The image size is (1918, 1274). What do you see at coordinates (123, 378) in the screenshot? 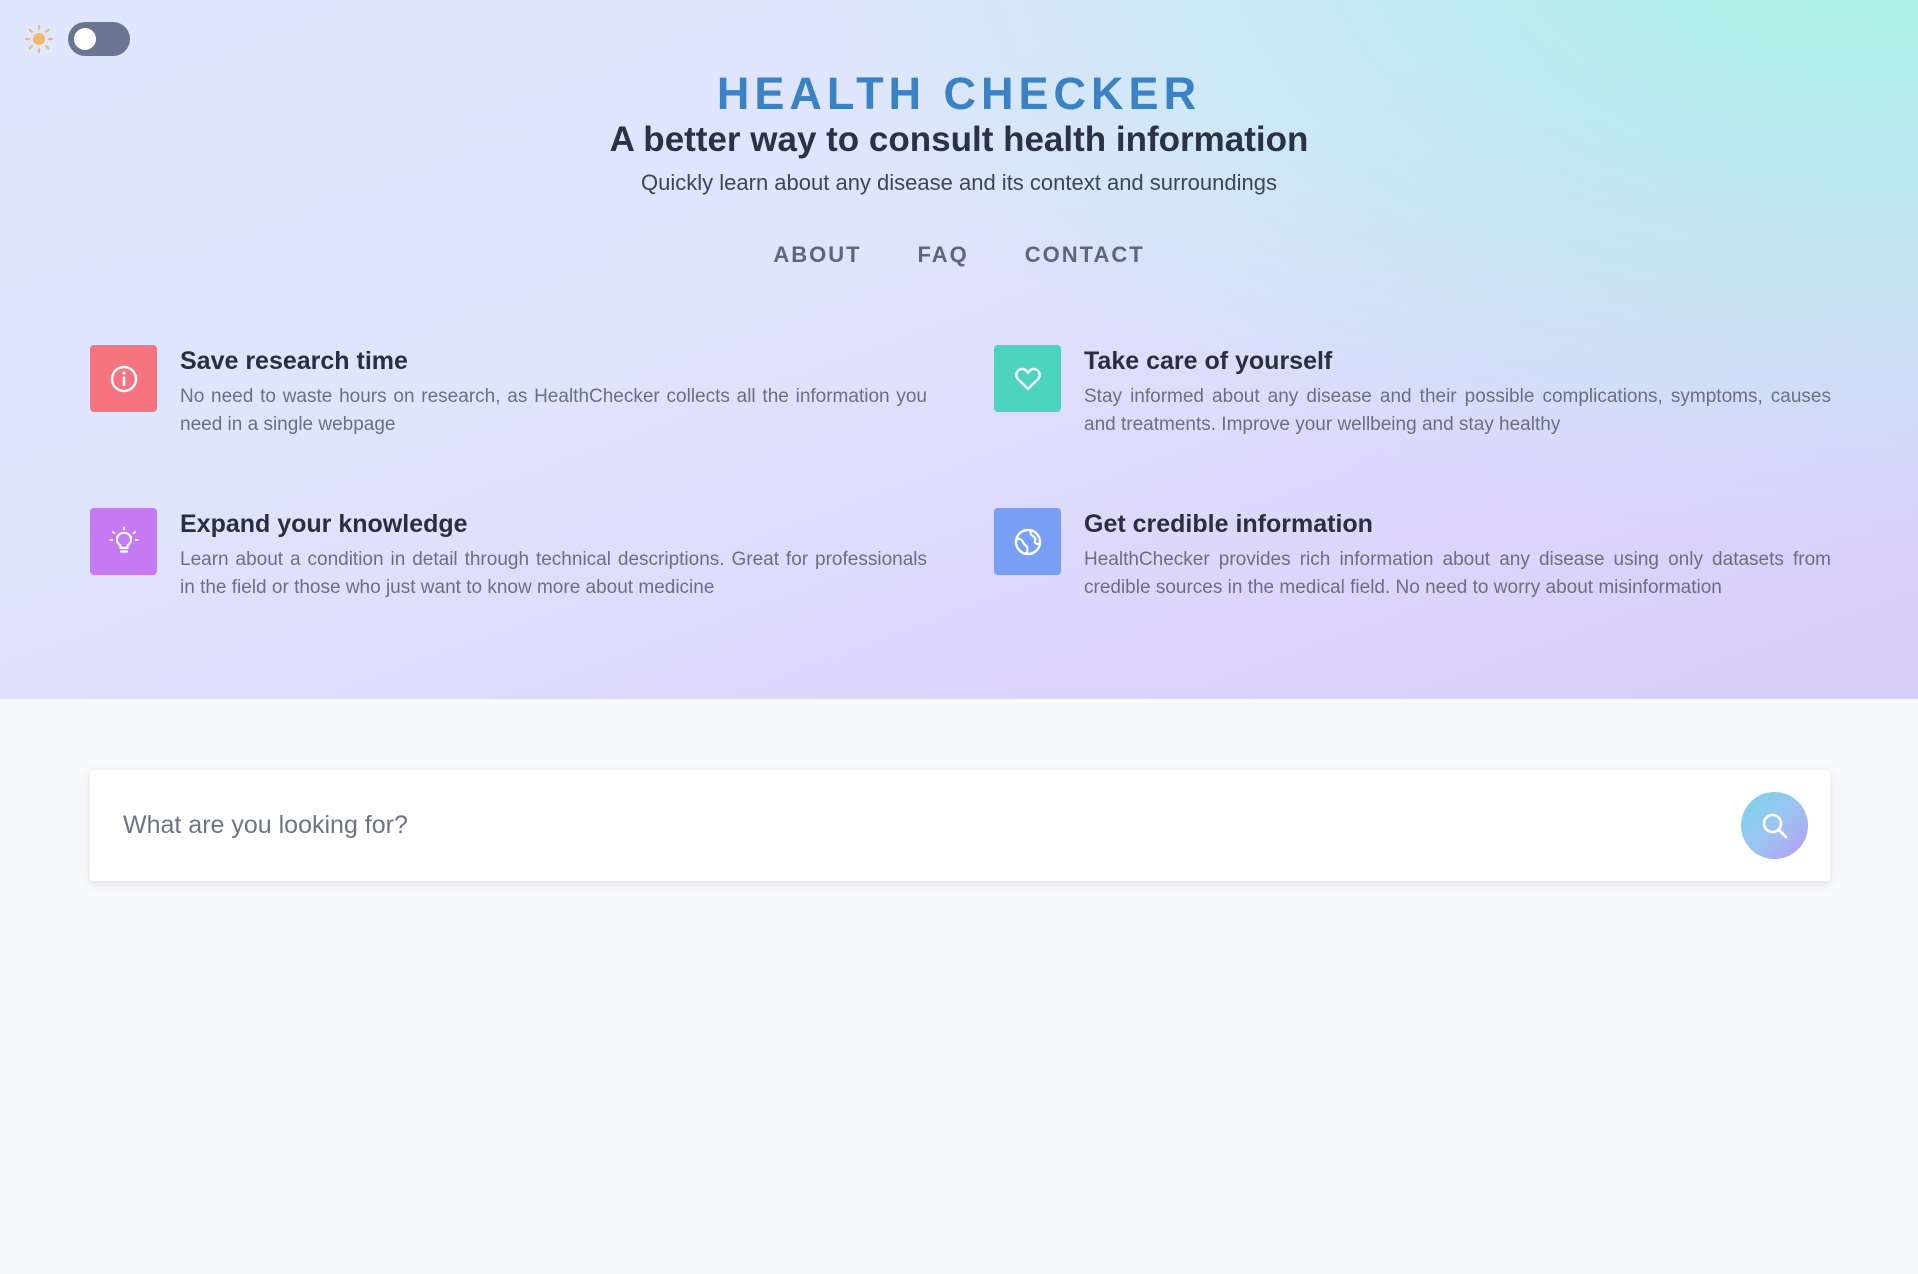
I see `info-icon` at bounding box center [123, 378].